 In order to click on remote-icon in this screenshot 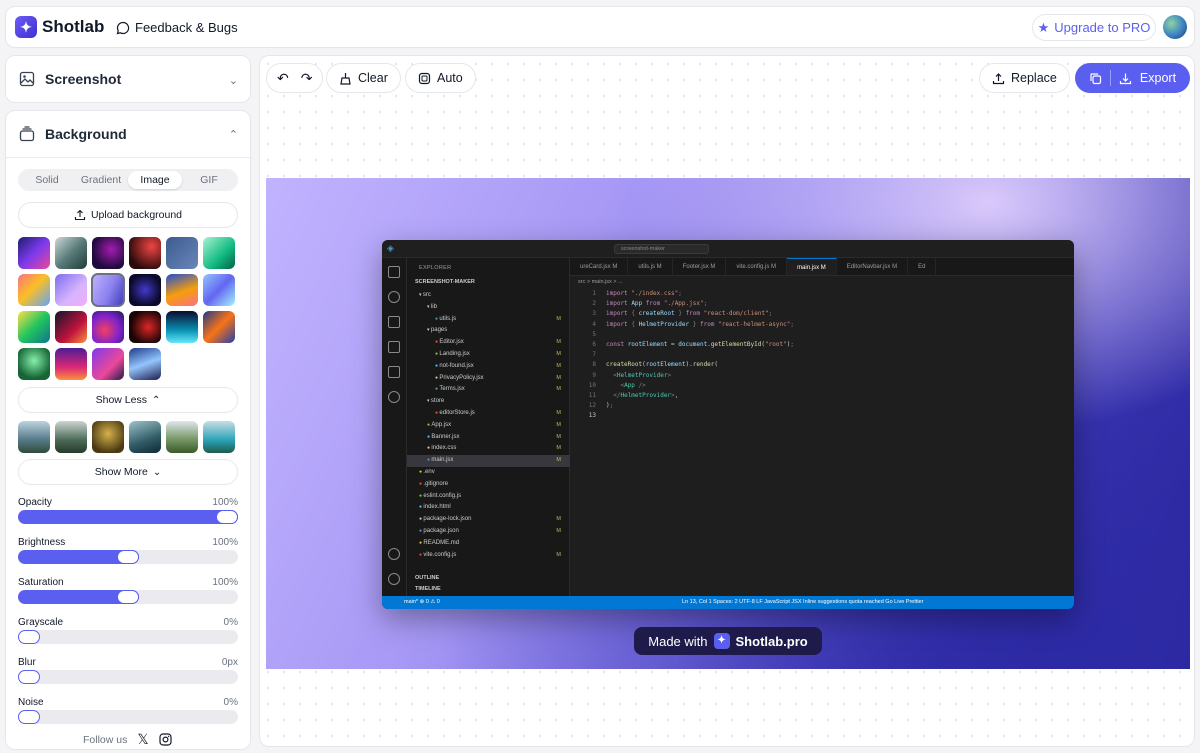, I will do `click(394, 397)`.